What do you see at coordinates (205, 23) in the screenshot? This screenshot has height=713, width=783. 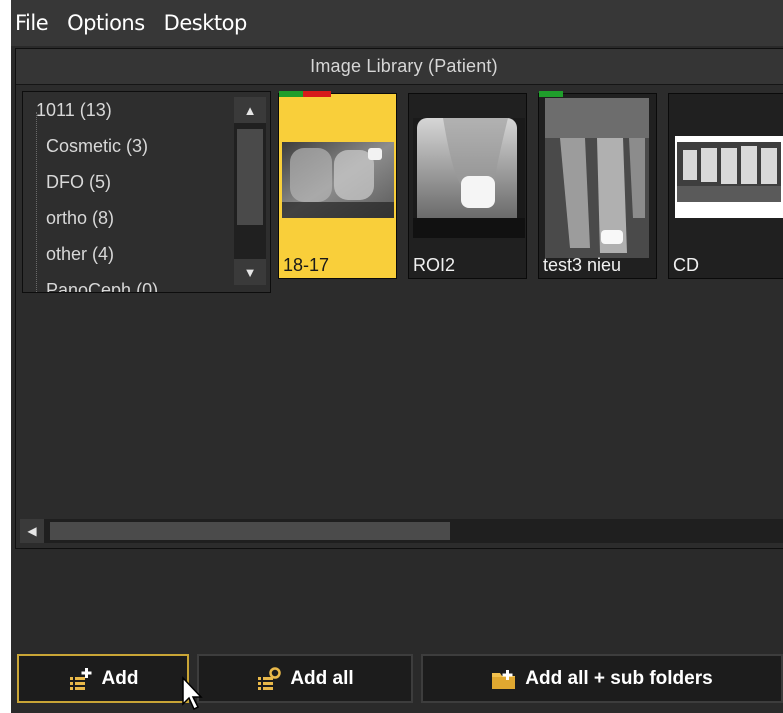 I see `menu-desktop: Desktop` at bounding box center [205, 23].